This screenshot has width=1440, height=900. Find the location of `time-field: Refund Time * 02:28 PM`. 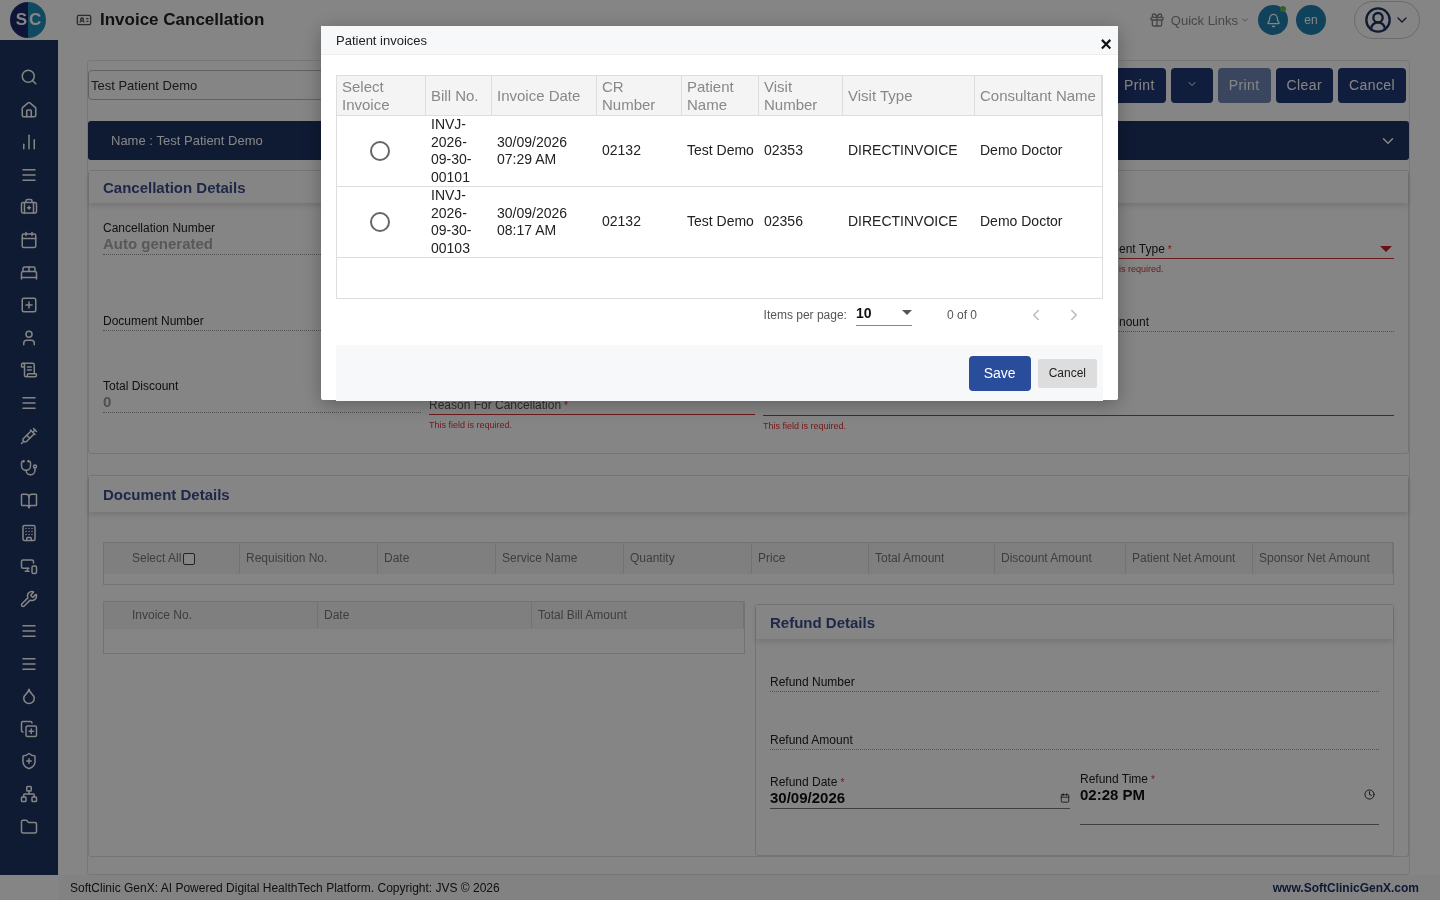

time-field: Refund Time * 02:28 PM is located at coordinates (1229, 798).